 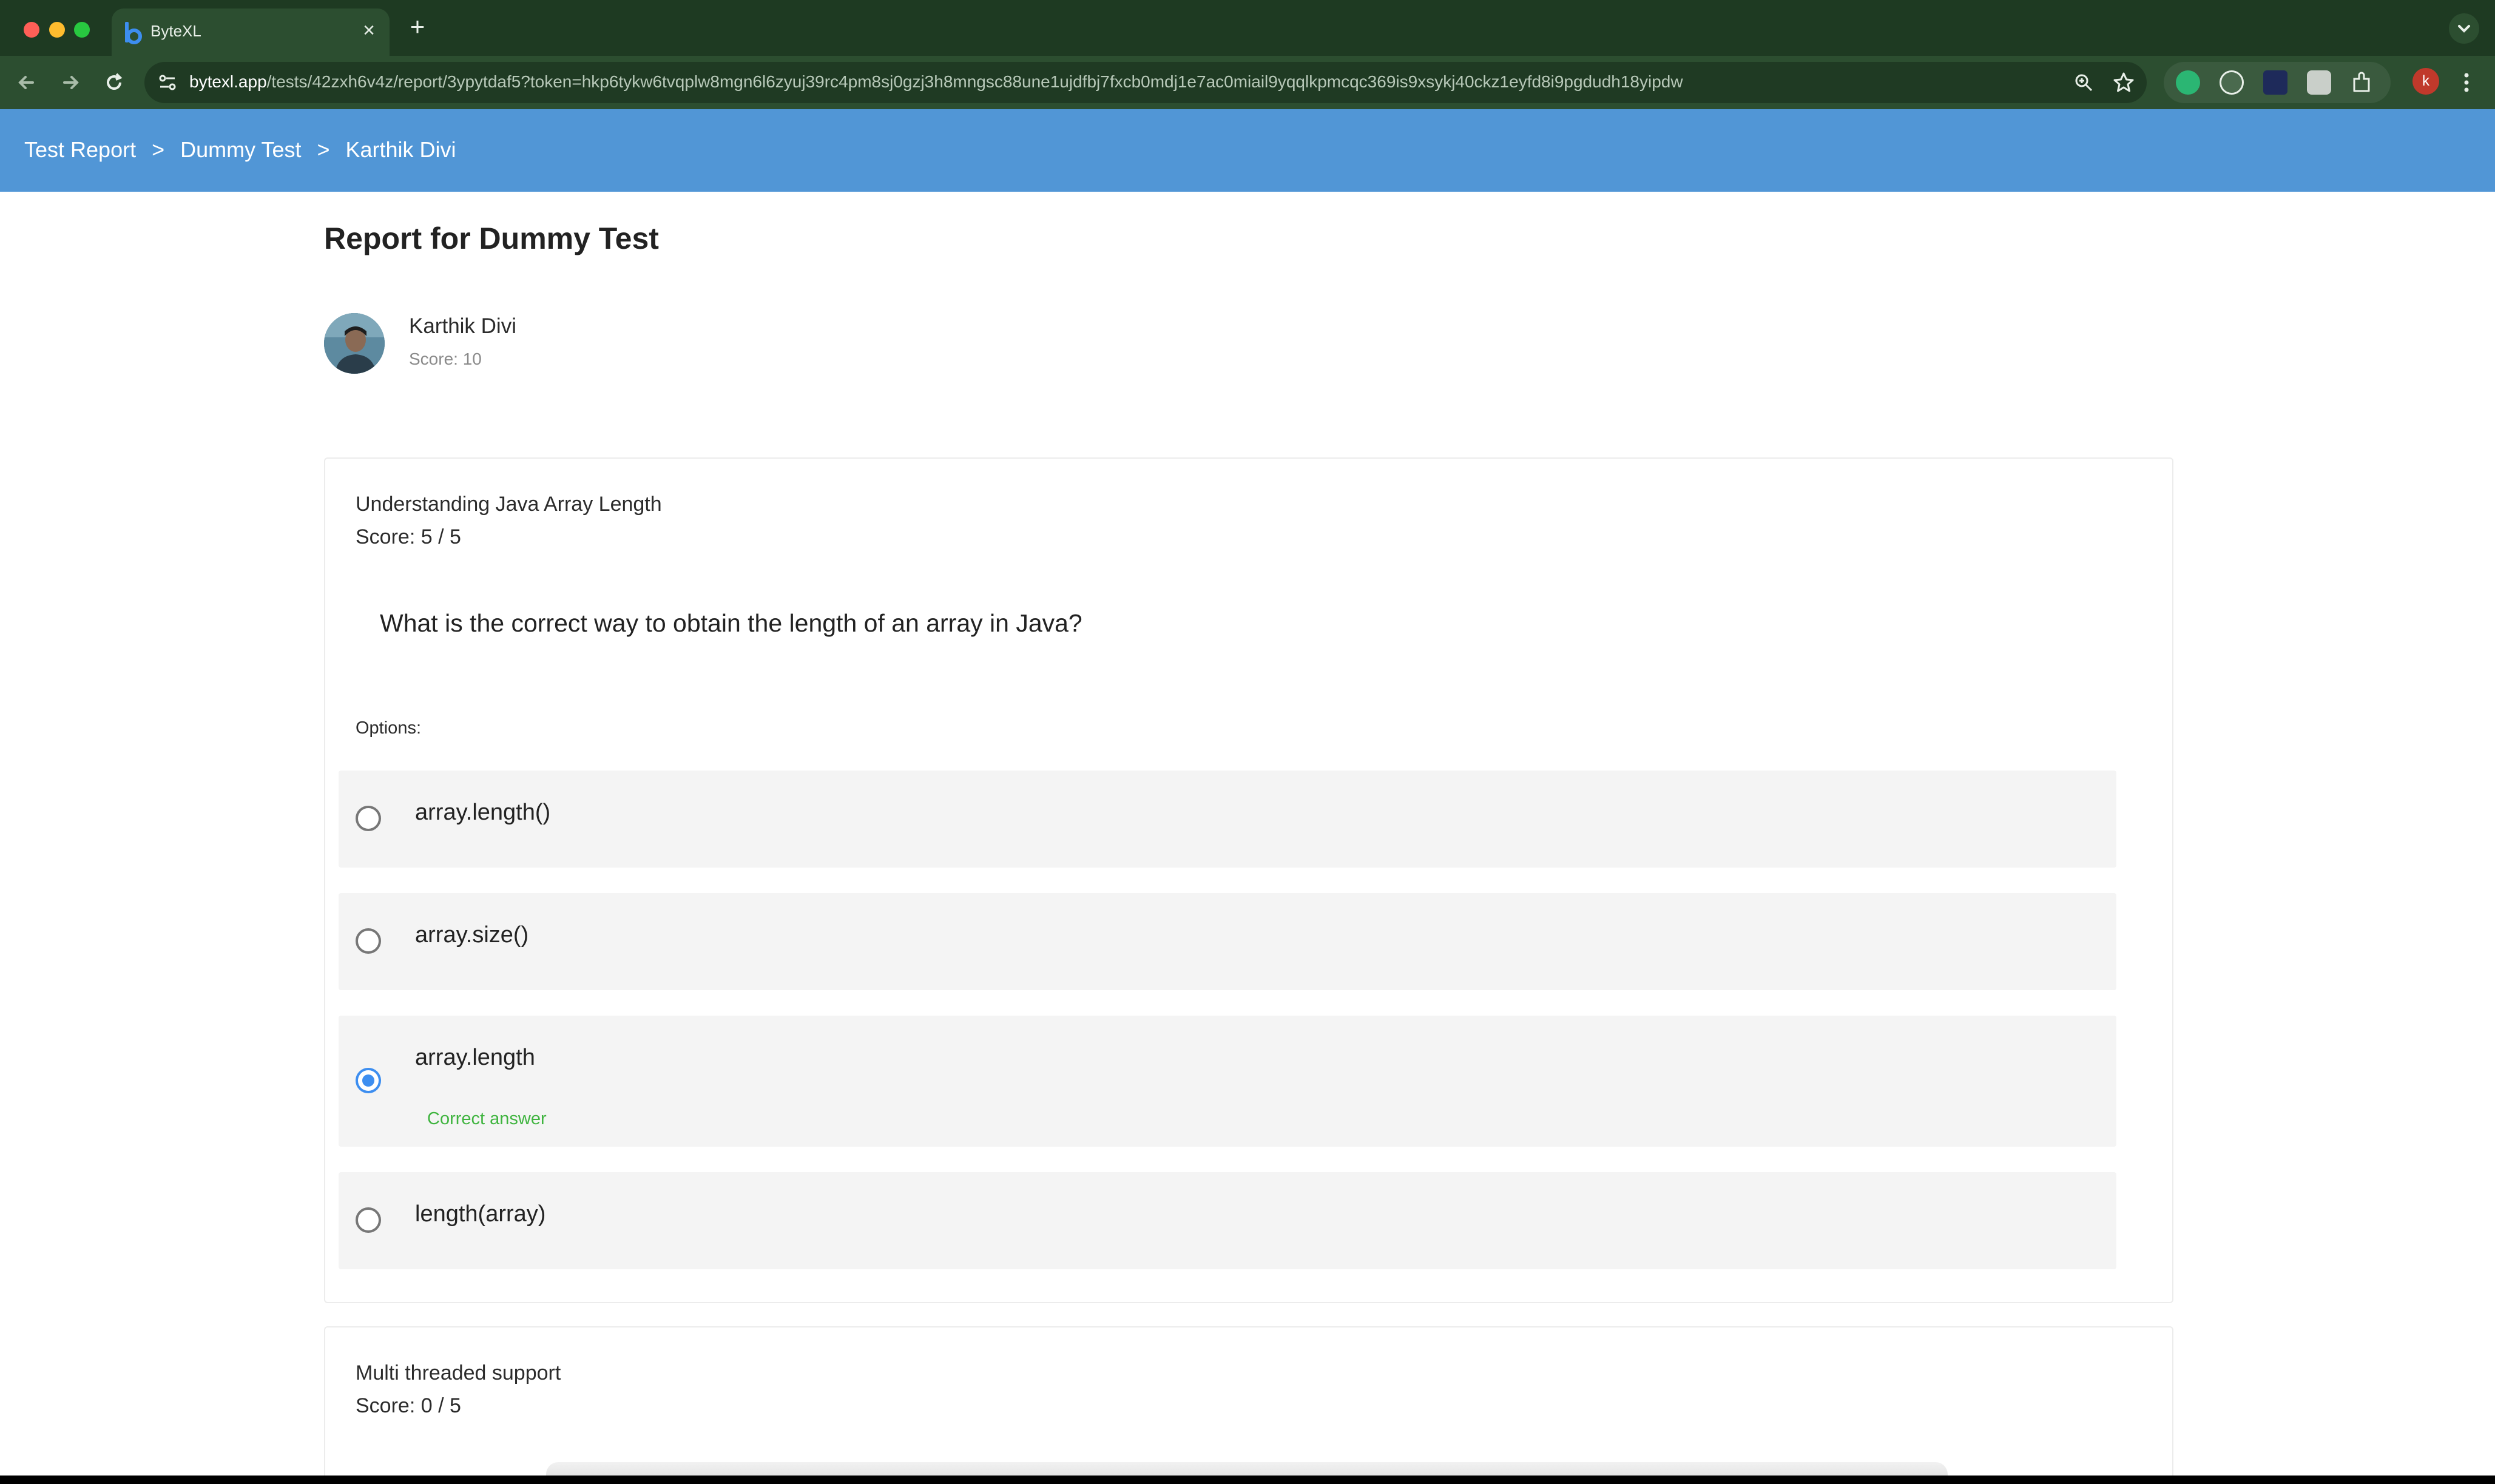 What do you see at coordinates (487, 1118) in the screenshot?
I see `correct-answer-label: Correct answer` at bounding box center [487, 1118].